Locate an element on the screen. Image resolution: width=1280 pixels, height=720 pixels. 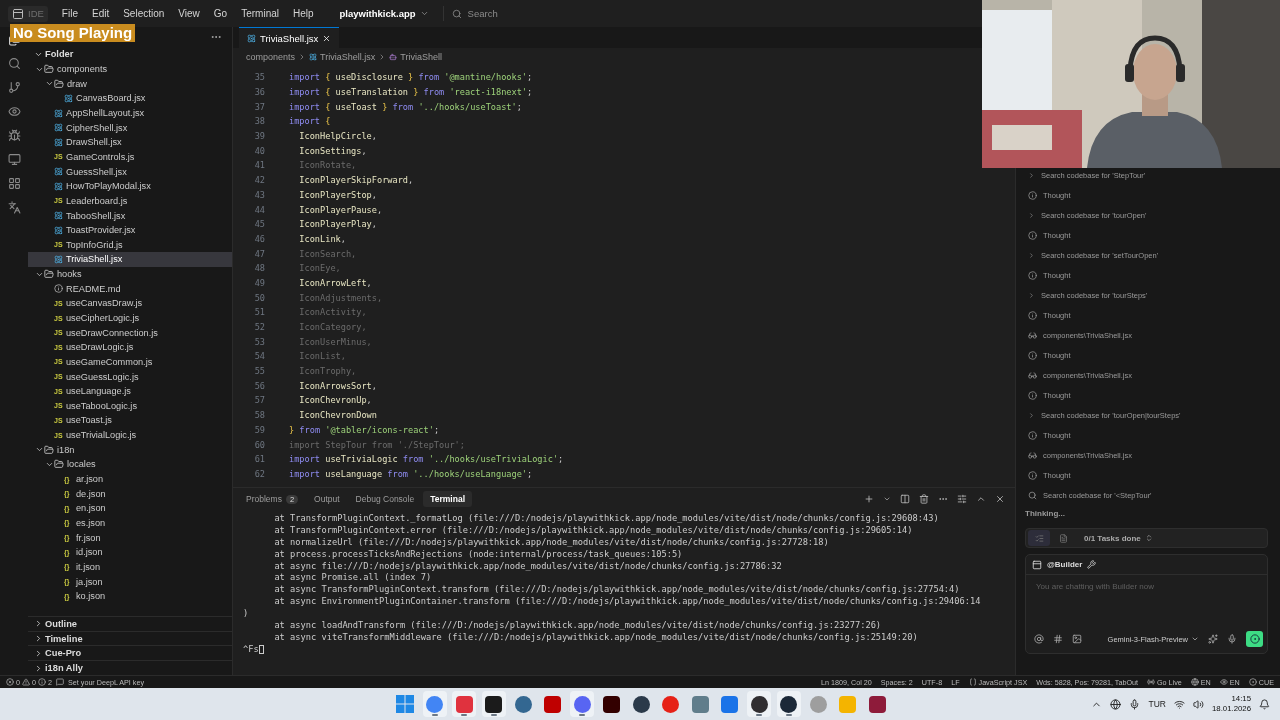
explorer-folder: hooks is located at coordinates (130, 274).